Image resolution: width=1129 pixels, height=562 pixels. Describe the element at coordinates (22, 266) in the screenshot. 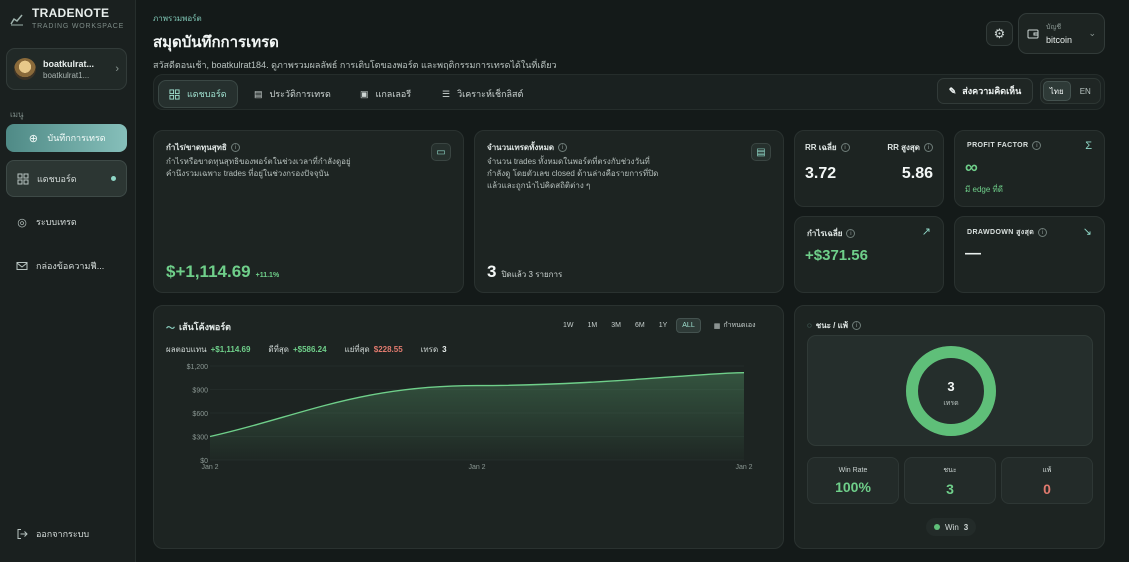

I see `mail-icon` at that location.